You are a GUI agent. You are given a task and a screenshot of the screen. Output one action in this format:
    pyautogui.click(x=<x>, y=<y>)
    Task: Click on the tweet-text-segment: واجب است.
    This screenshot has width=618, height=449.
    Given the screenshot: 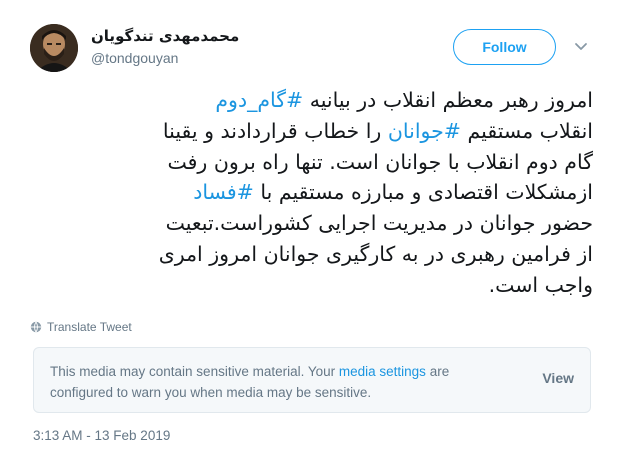 What is the action you would take?
    pyautogui.click(x=540, y=284)
    